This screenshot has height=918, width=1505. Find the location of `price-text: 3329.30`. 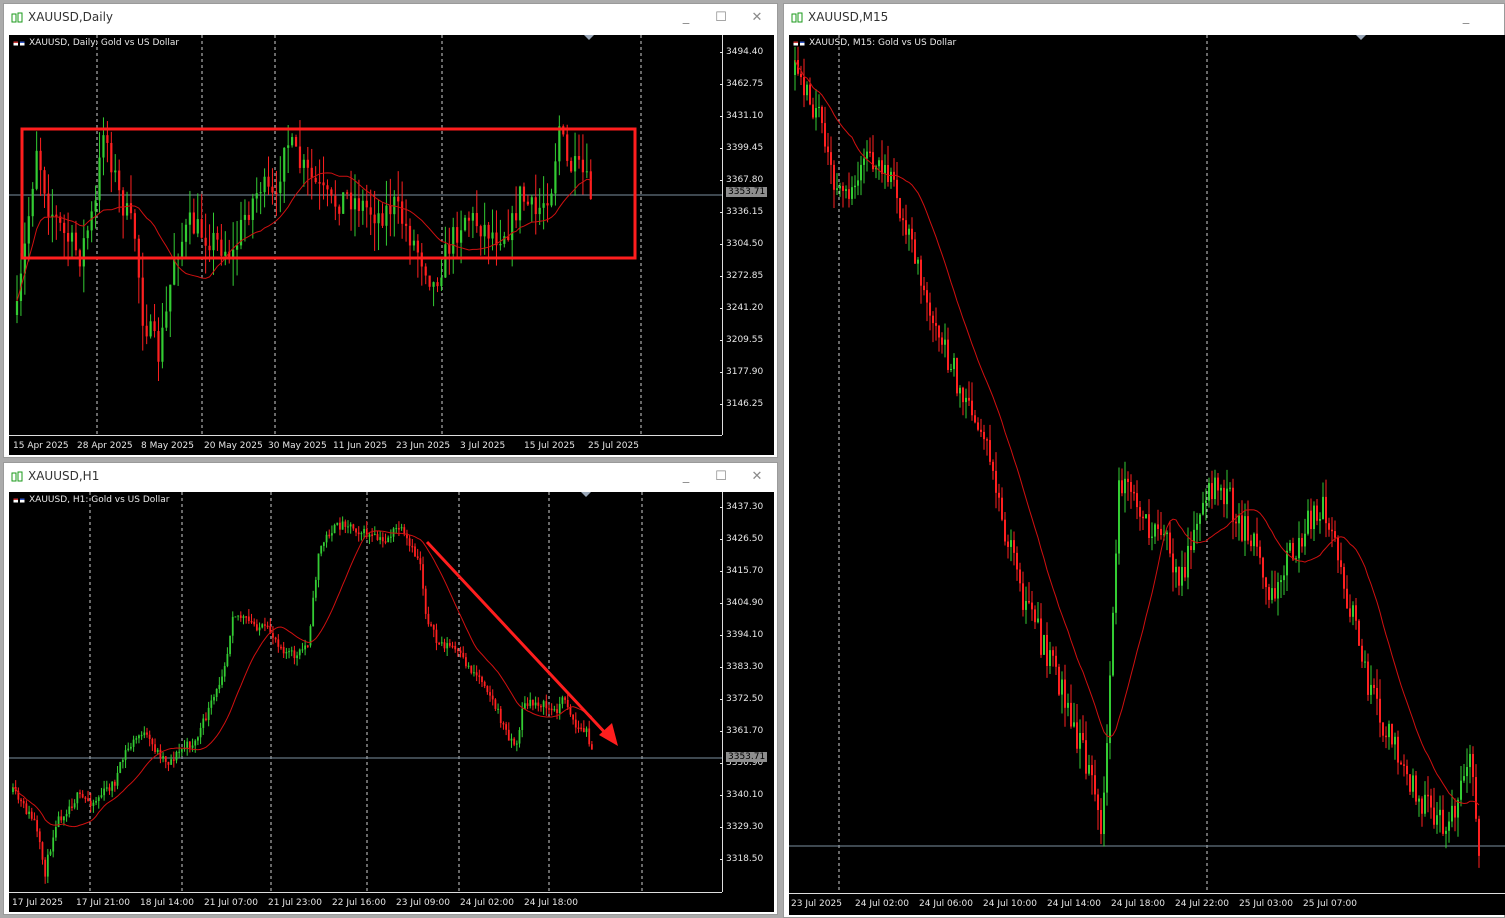

price-text: 3329.30 is located at coordinates (745, 827).